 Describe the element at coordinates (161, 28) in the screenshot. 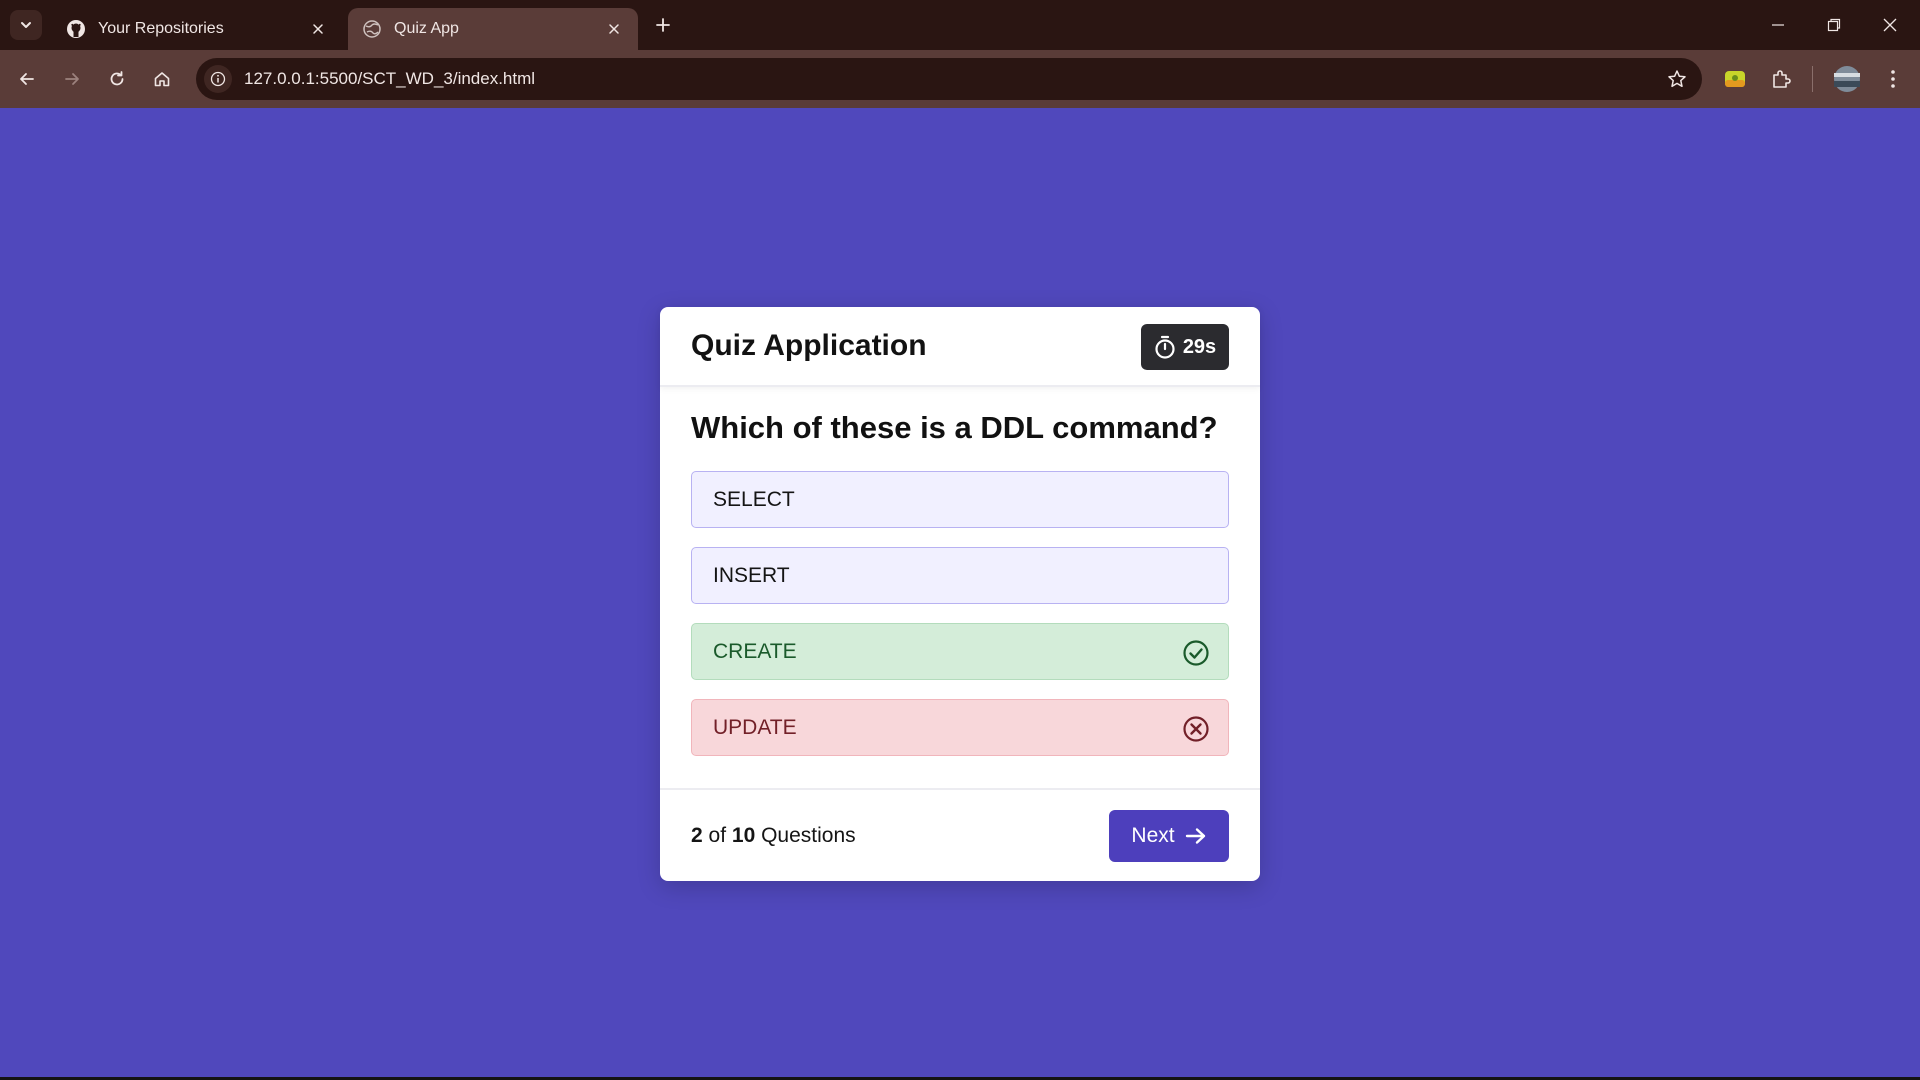

I see `tab-title: Your Repositories` at that location.